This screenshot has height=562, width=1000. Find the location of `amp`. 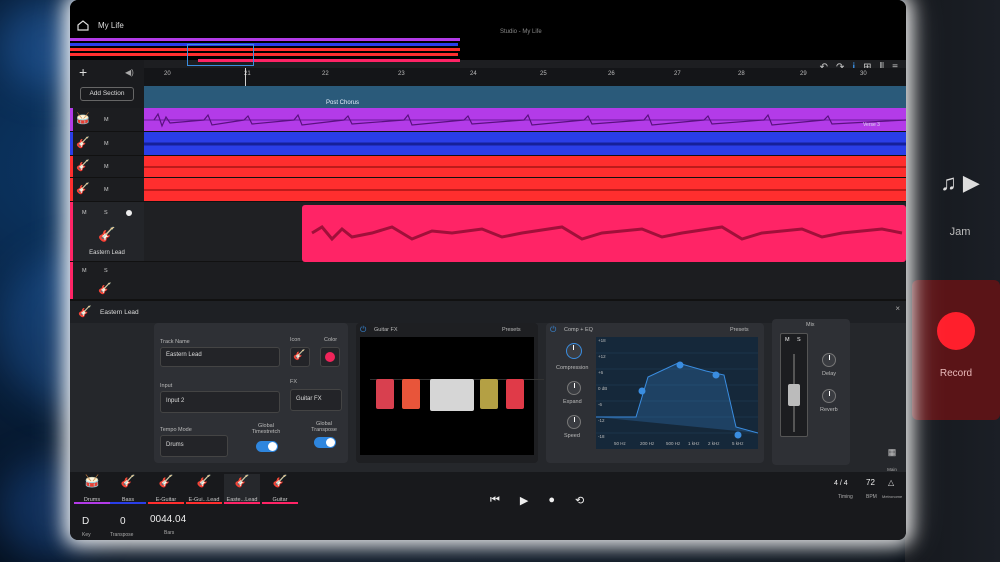

amp is located at coordinates (452, 395).